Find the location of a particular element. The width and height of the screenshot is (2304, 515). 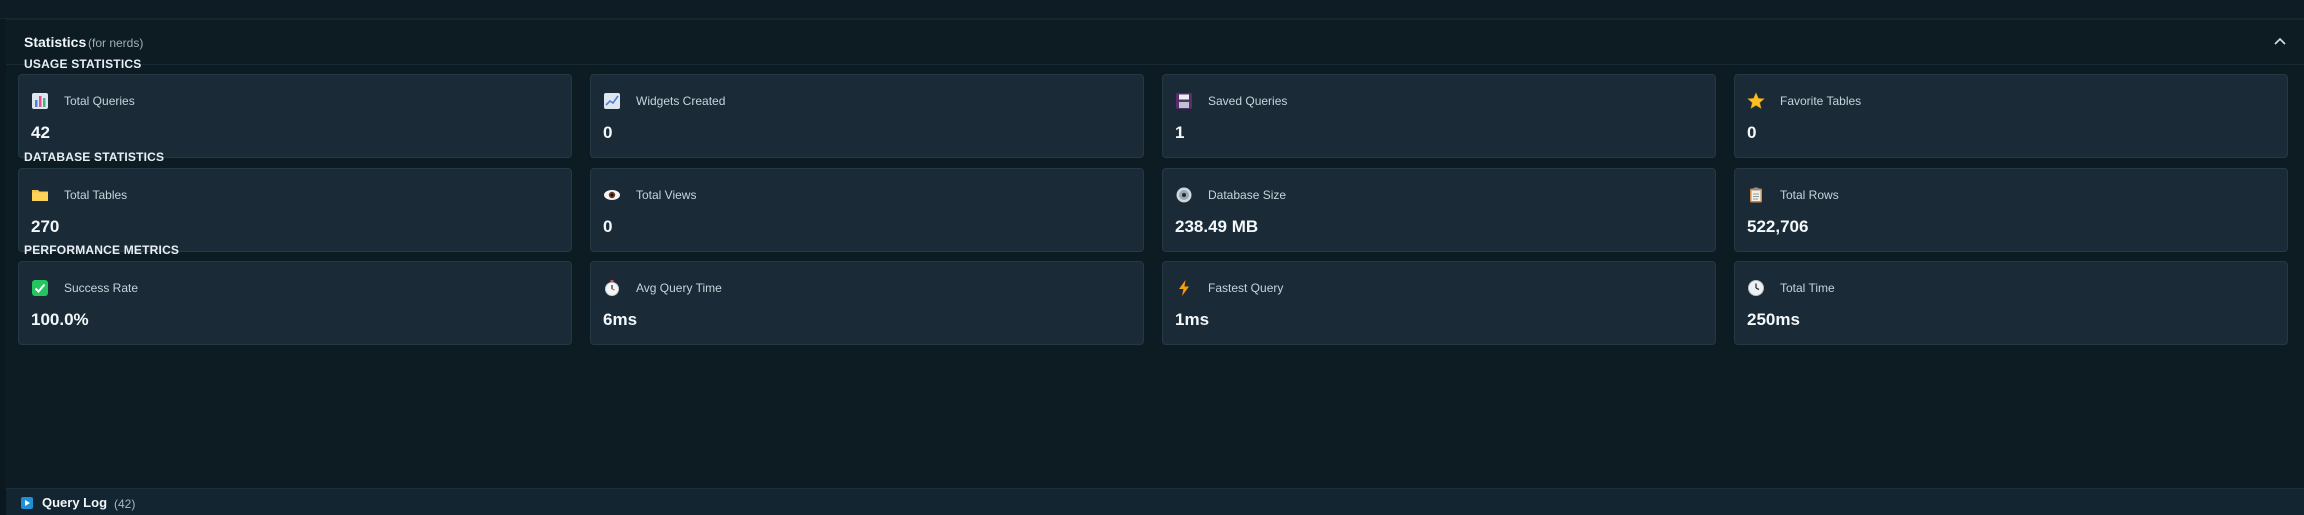

statistics-panel-header: Statistics (for nerds) is located at coordinates (1155, 42).